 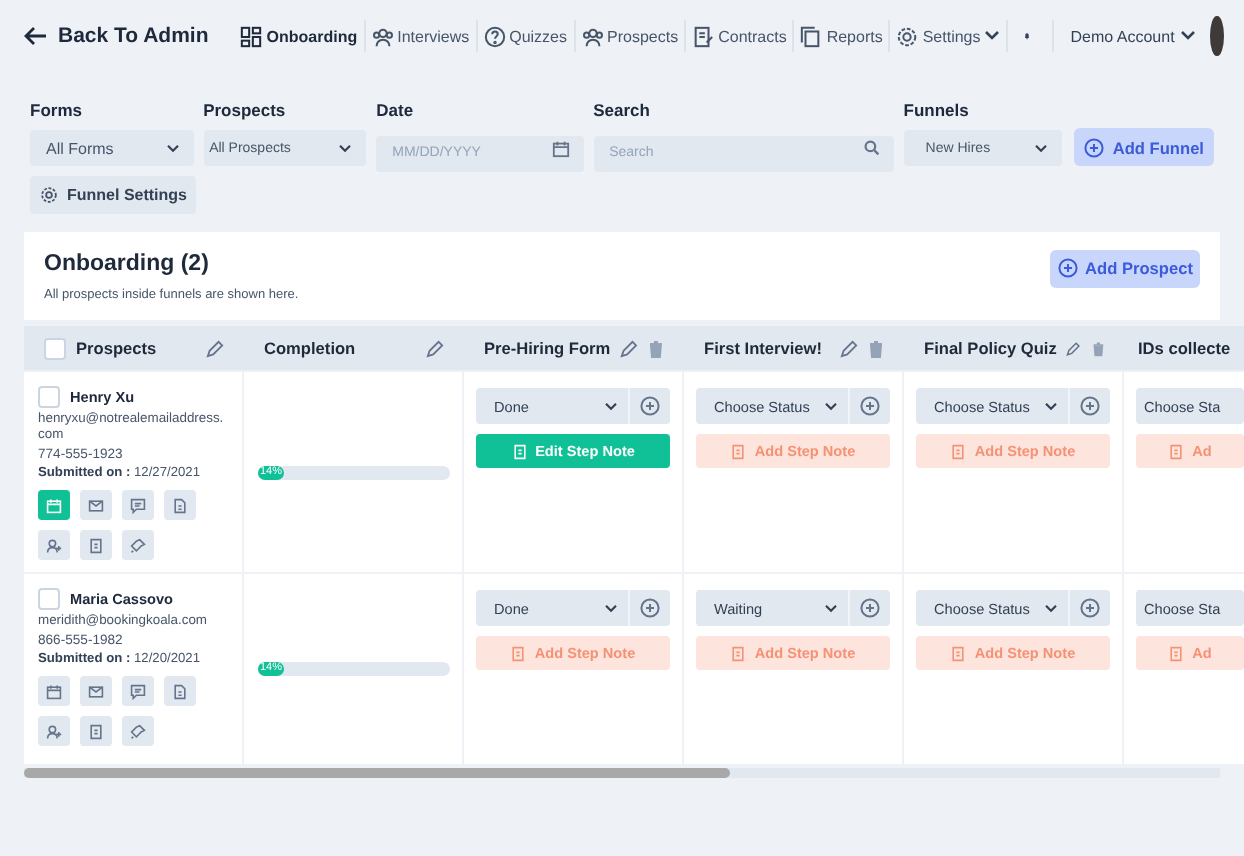 I want to click on search-icon, so click(x=871, y=148).